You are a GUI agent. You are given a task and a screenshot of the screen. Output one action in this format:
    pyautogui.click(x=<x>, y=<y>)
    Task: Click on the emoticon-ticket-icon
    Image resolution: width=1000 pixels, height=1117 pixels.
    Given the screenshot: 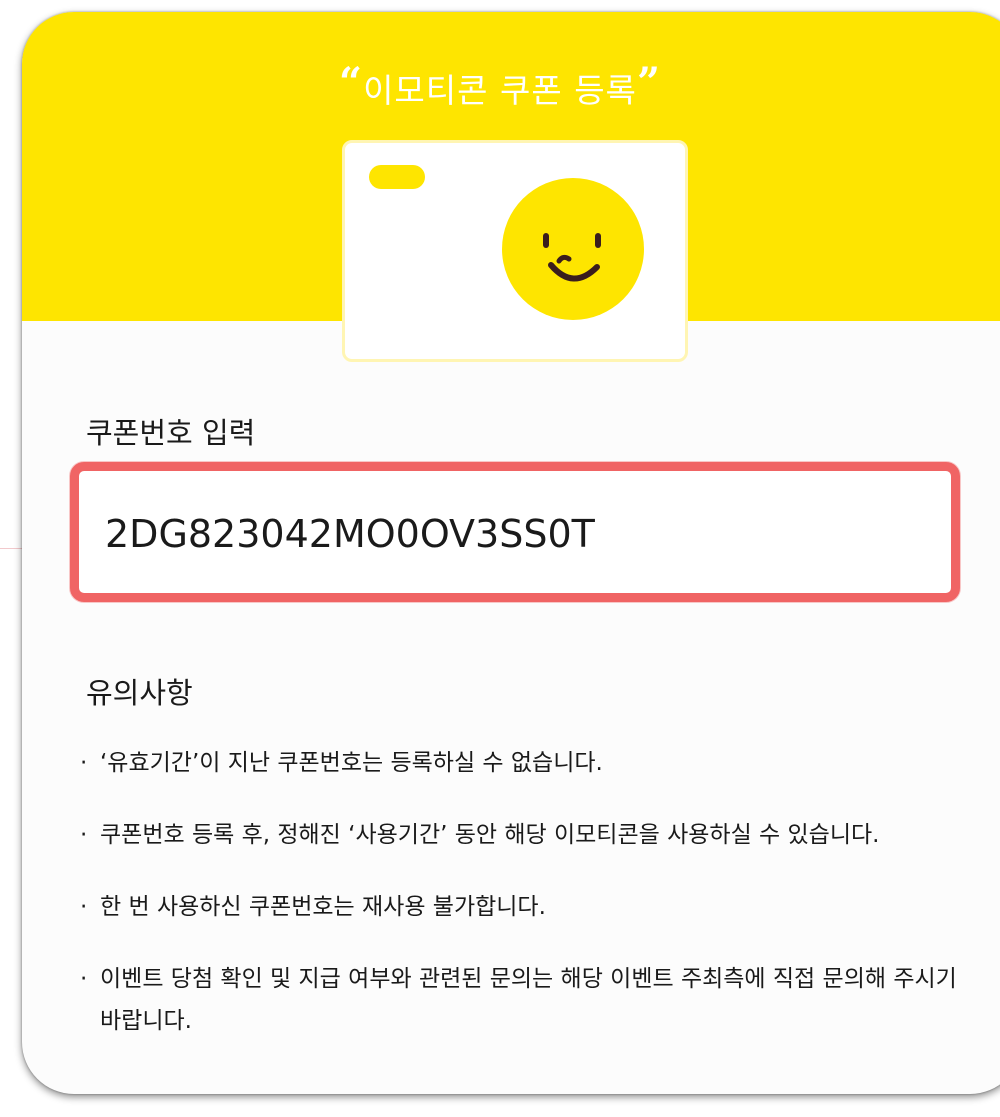 What is the action you would take?
    pyautogui.click(x=515, y=251)
    